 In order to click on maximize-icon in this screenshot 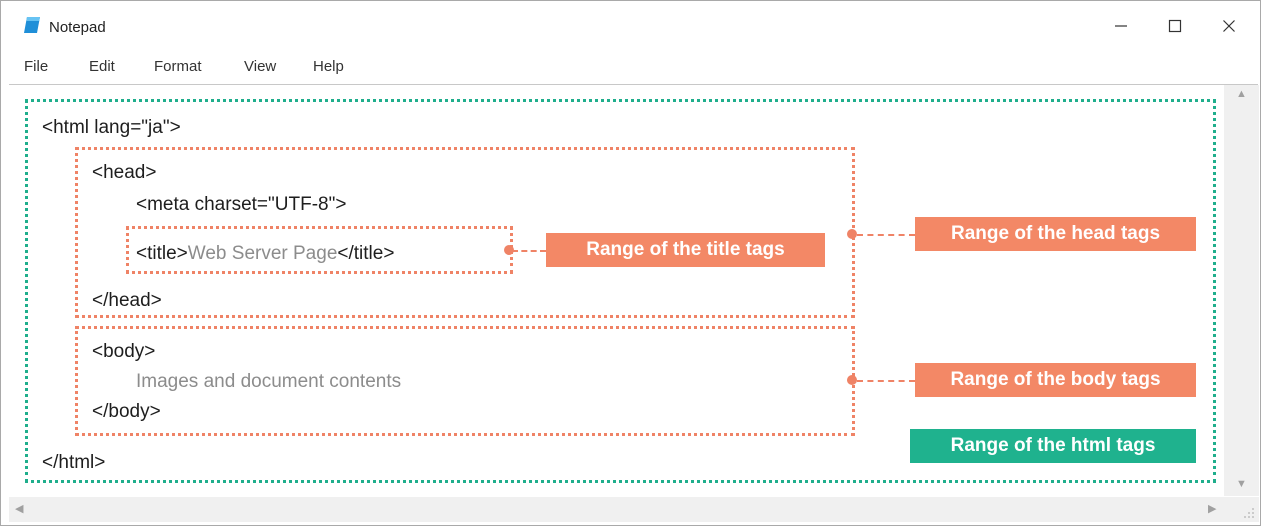, I will do `click(1175, 26)`.